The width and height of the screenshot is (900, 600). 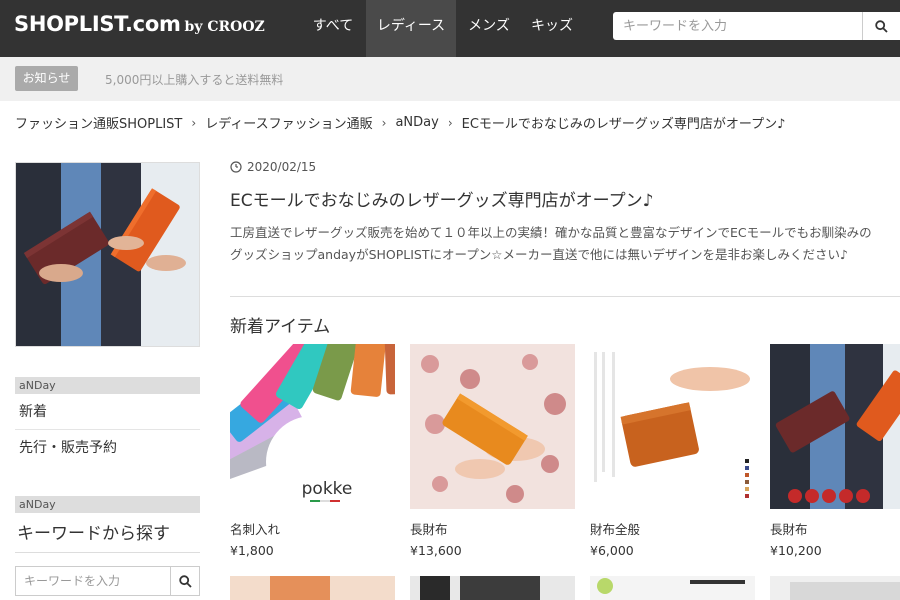 I want to click on nav-mens: メンズ, so click(x=489, y=28).